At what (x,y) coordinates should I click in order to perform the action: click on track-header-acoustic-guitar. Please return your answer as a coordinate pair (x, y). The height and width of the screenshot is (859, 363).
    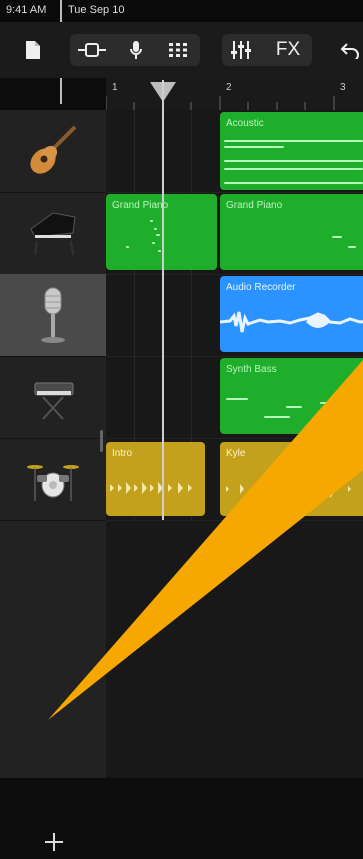
    Looking at the image, I should click on (53, 151).